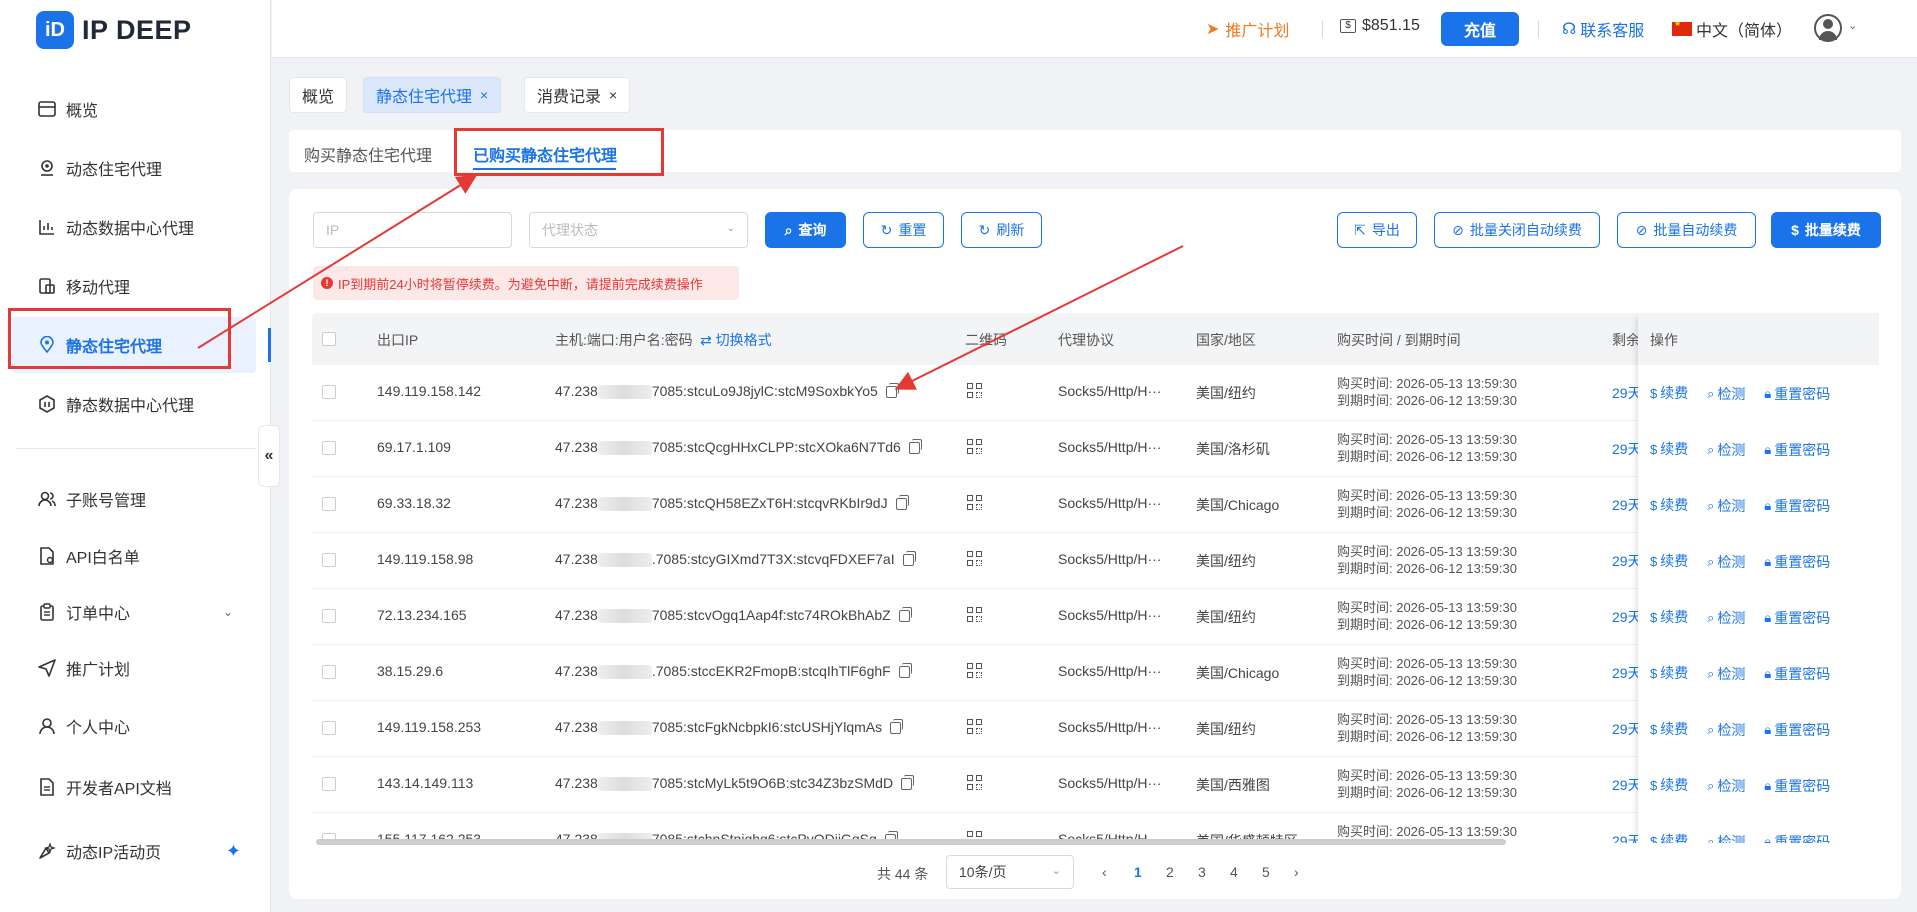  I want to click on recharge-button: 充值, so click(1480, 29).